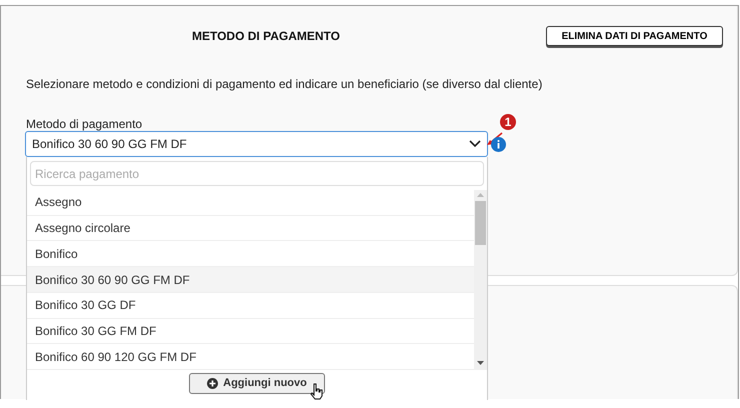 The image size is (740, 408). I want to click on add-new-button: Aggiungi nuovo, so click(257, 383).